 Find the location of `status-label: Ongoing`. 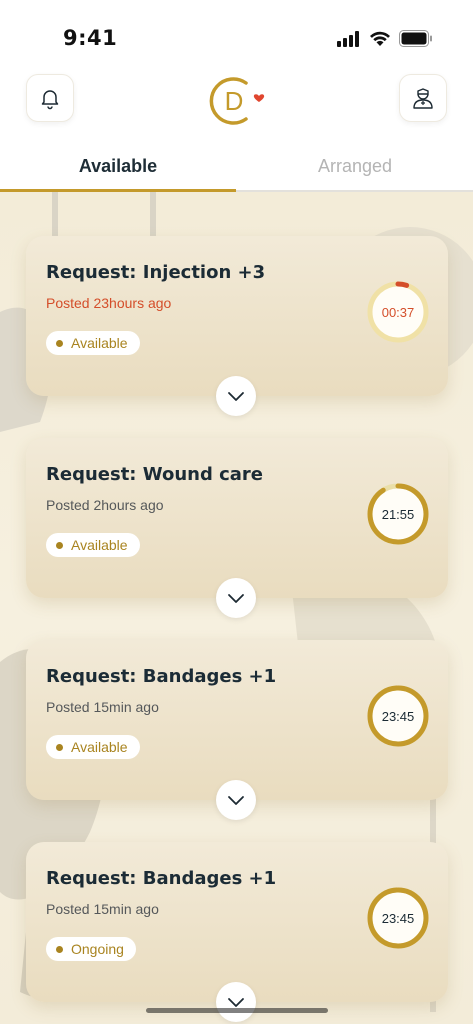

status-label: Ongoing is located at coordinates (97, 949).